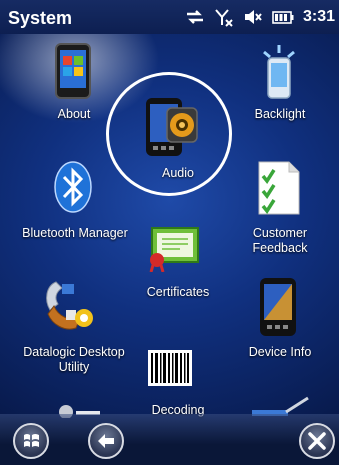 The height and width of the screenshot is (465, 339). What do you see at coordinates (283, 17) in the screenshot?
I see `battery-icon` at bounding box center [283, 17].